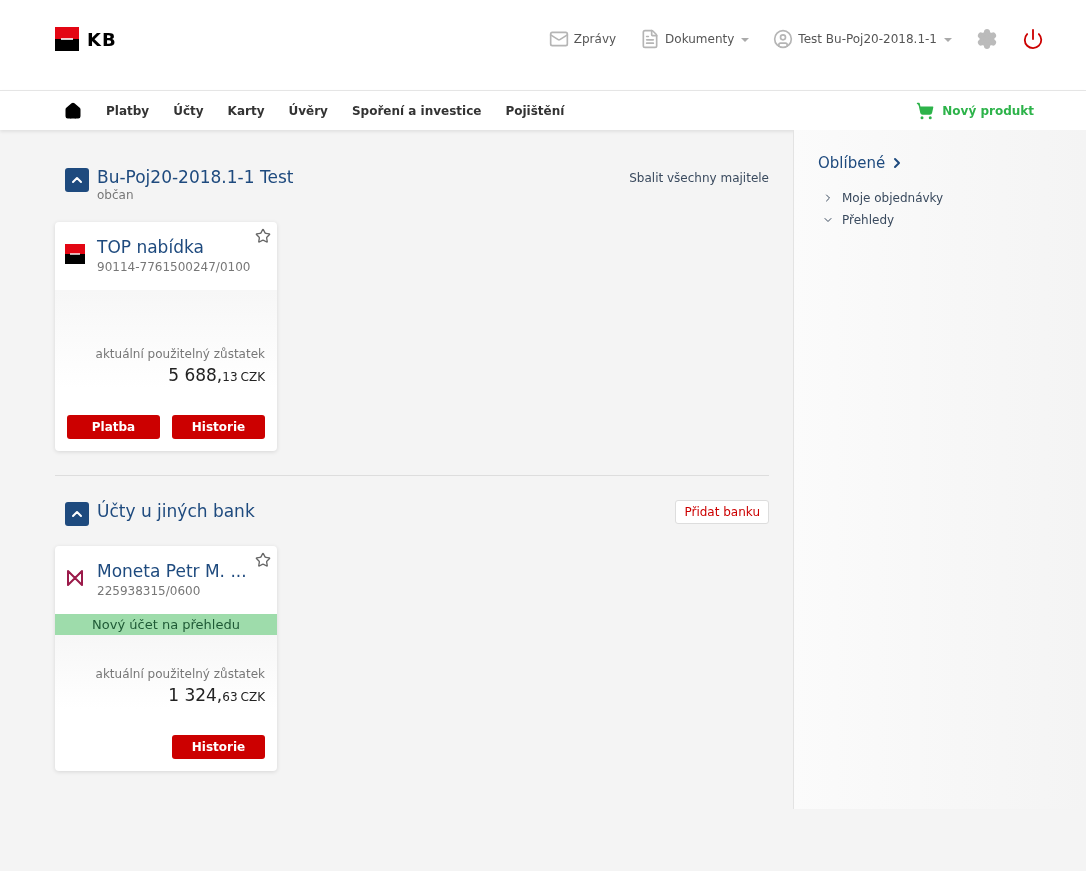 The height and width of the screenshot is (871, 1086). What do you see at coordinates (952, 163) in the screenshot?
I see `favorites-link: Oblíbené` at bounding box center [952, 163].